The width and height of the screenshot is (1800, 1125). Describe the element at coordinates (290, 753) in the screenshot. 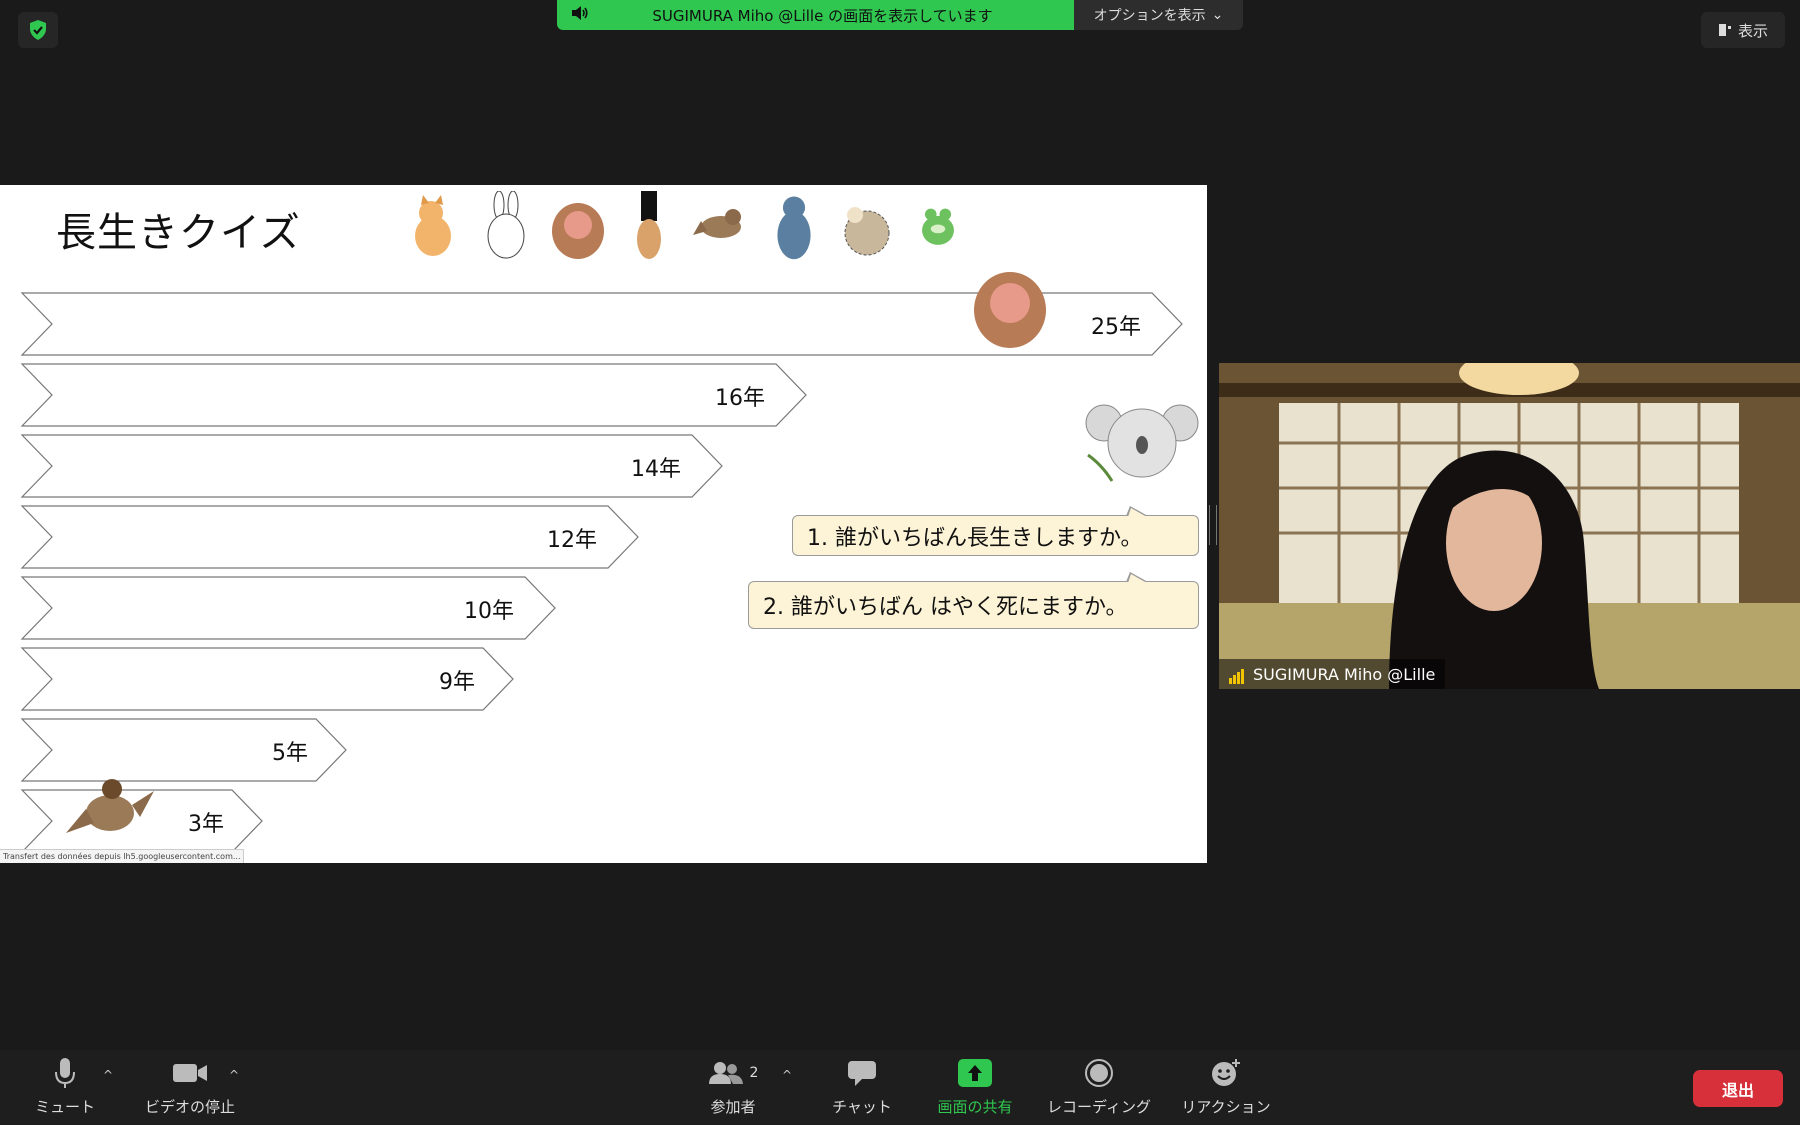

I see `year-label: 5年` at that location.